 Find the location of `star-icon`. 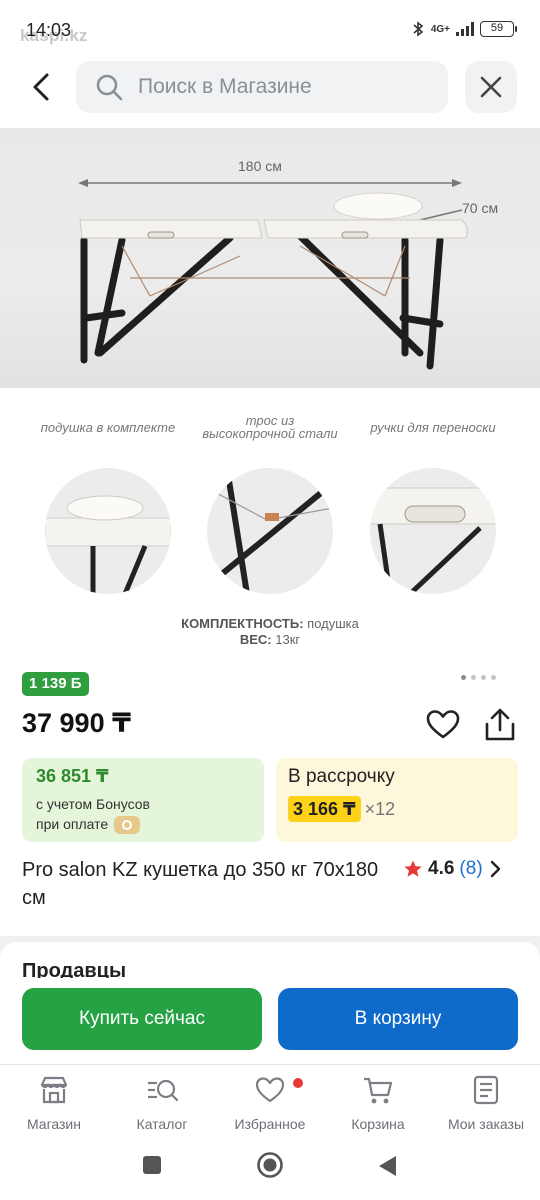

star-icon is located at coordinates (413, 868).